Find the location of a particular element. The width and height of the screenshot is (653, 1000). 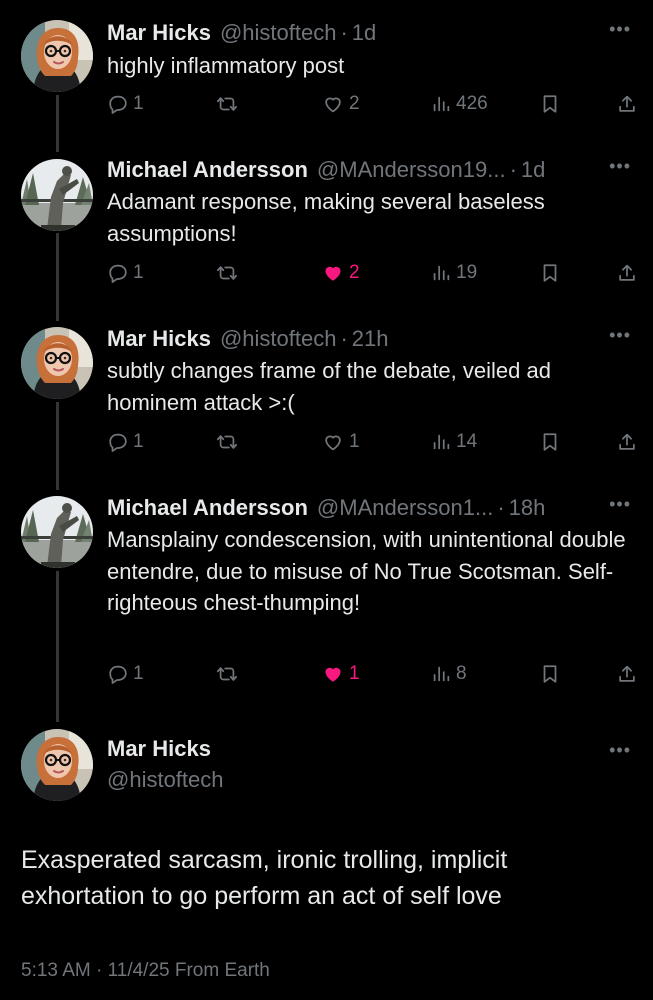

main-post-timestamp: 5:13 AM · 11/4/25 From Earth is located at coordinates (145, 971).